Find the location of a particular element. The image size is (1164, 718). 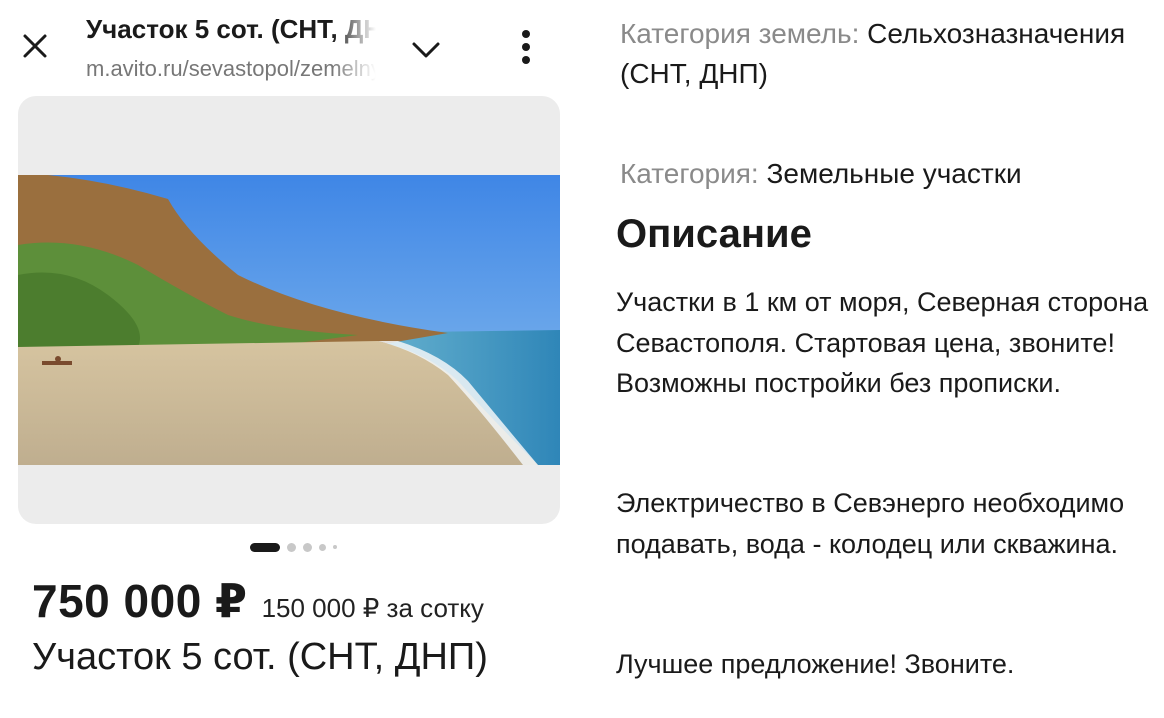

chevron-down-icon is located at coordinates (426, 50).